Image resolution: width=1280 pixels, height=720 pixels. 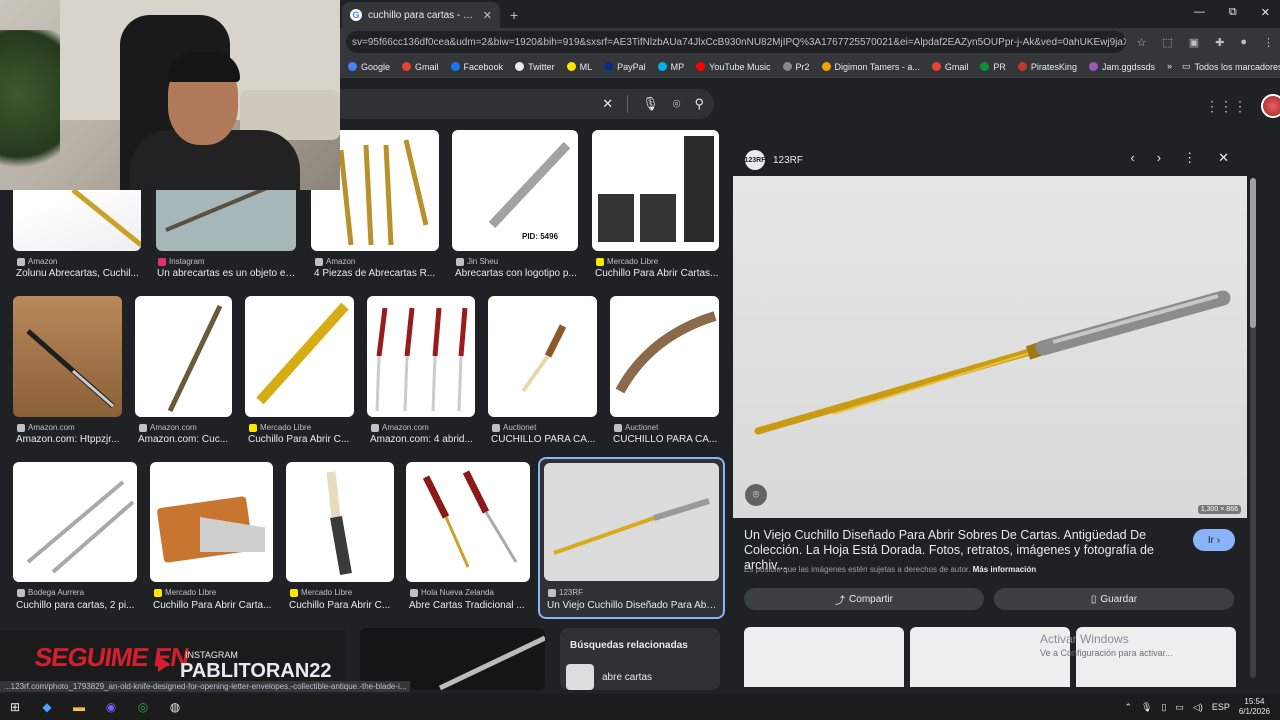 What do you see at coordinates (515, 190) in the screenshot?
I see `image-result-thumbnail: PID: 5496` at bounding box center [515, 190].